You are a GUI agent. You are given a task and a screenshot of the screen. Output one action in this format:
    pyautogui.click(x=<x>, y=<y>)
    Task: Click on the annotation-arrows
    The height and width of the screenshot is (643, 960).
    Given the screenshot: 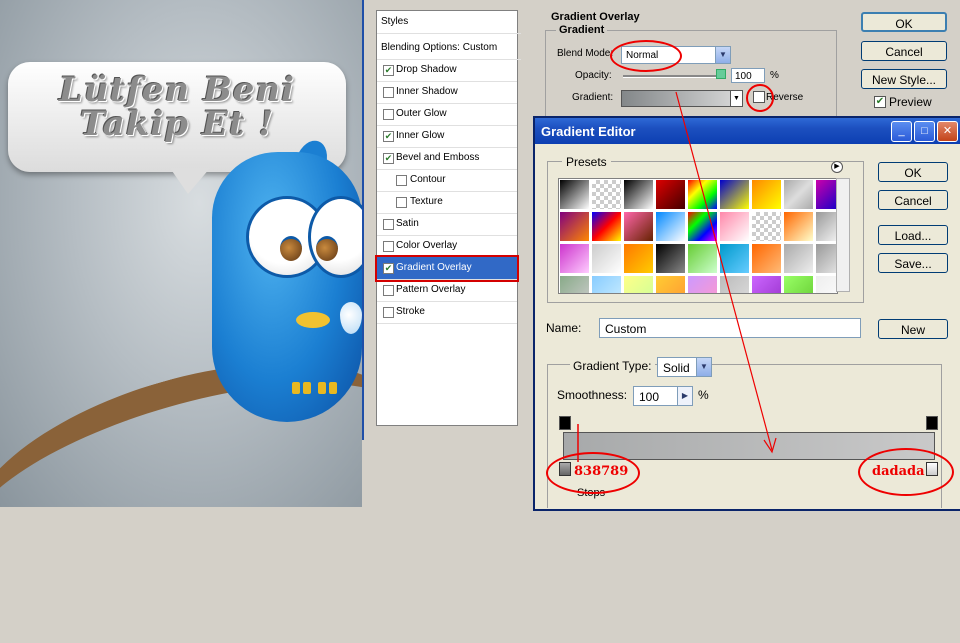 What is the action you would take?
    pyautogui.click(x=677, y=276)
    